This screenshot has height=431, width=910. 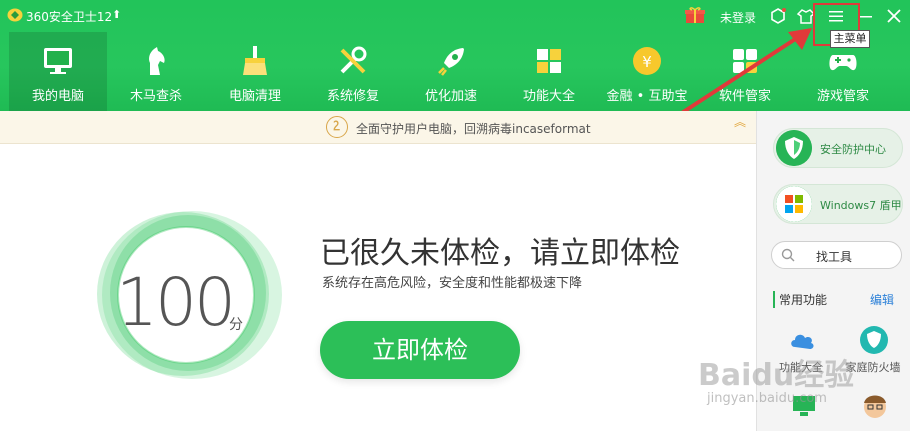 I want to click on upgrade-arrow-icon: ⬆, so click(x=116, y=14).